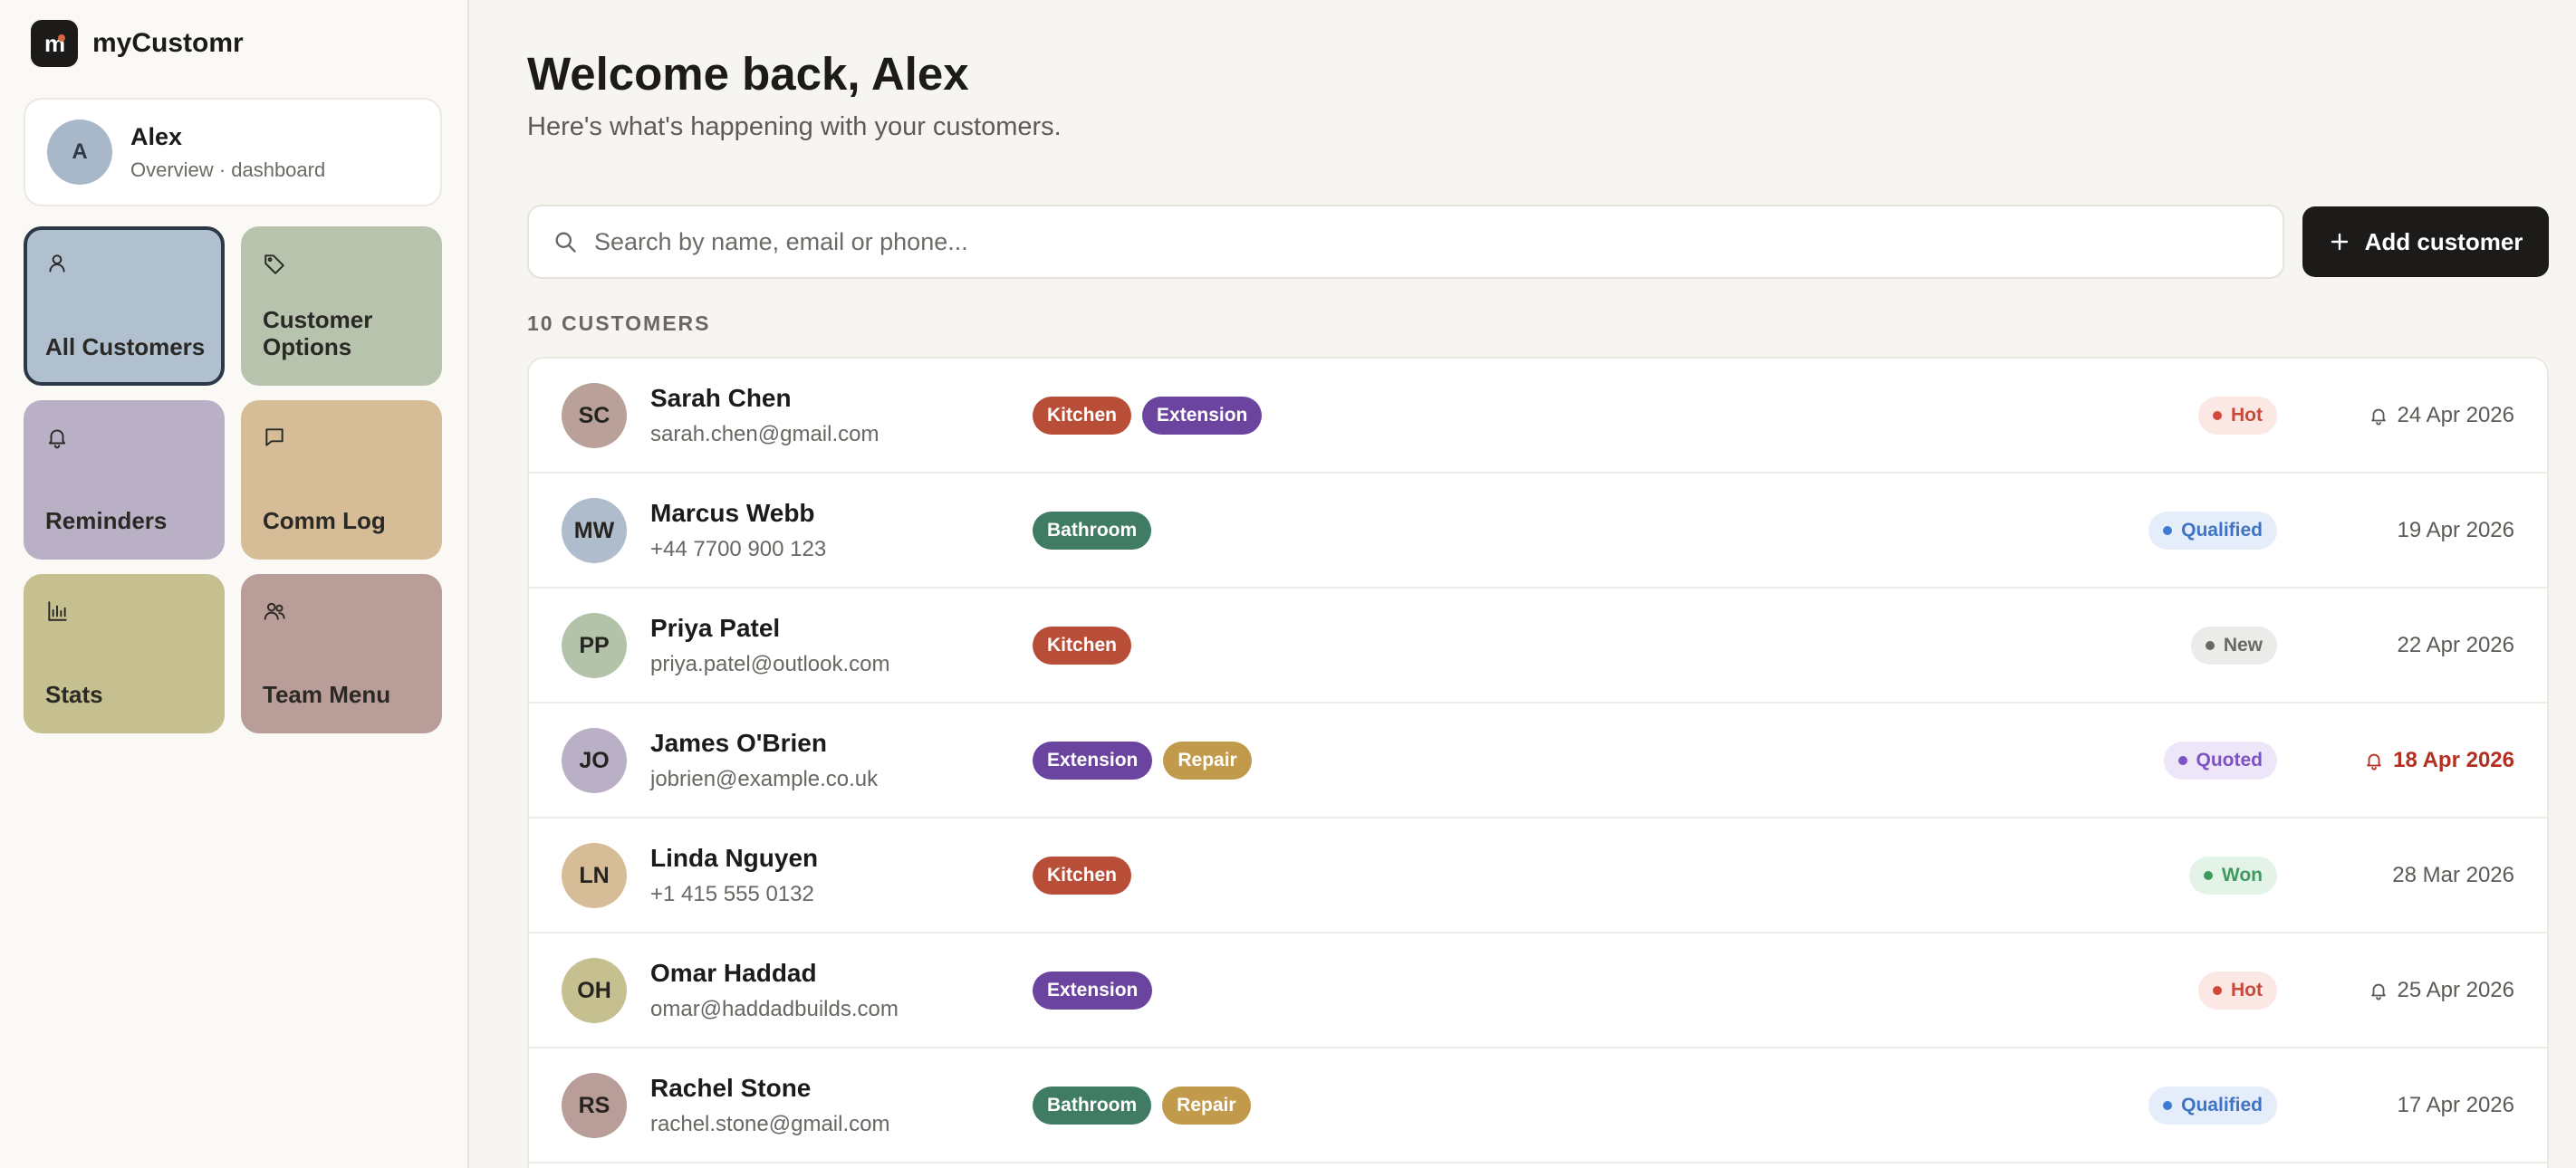  What do you see at coordinates (770, 664) in the screenshot?
I see `customer-contact: priya.patel@outlook.com` at bounding box center [770, 664].